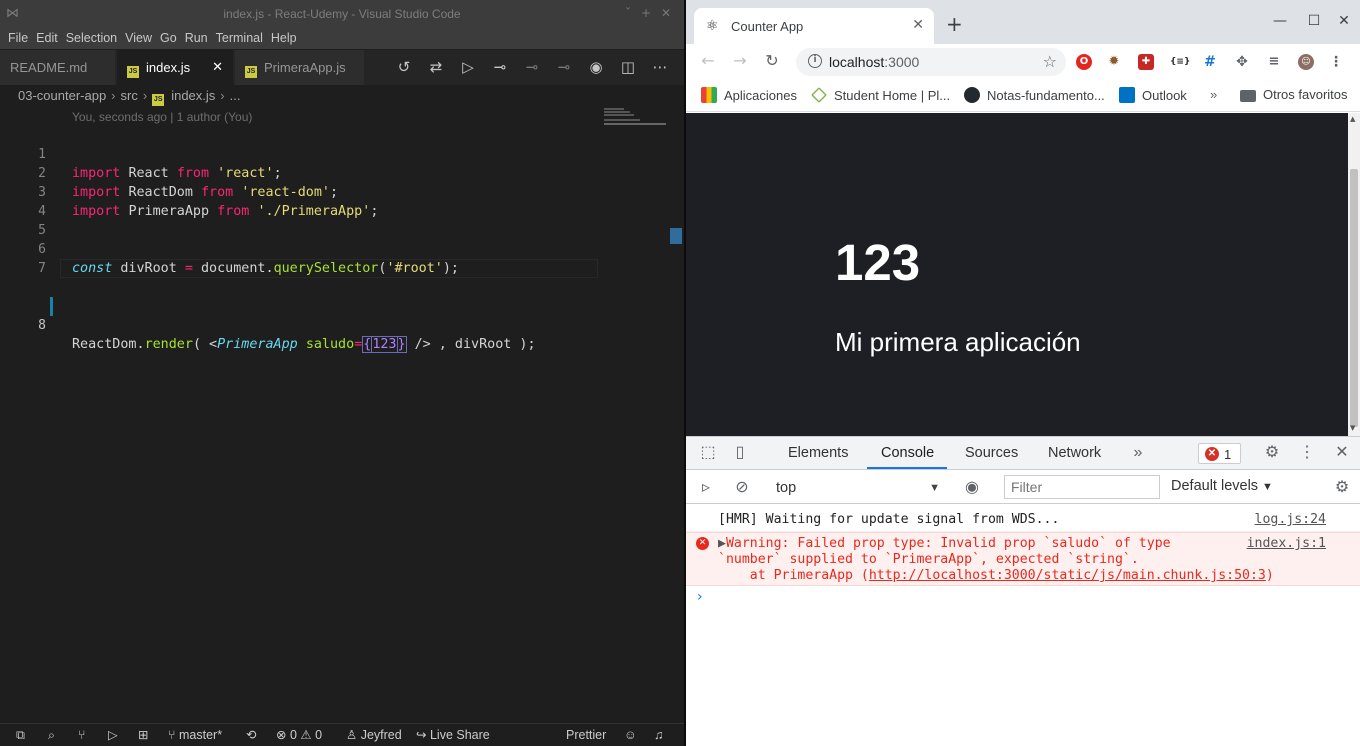 This screenshot has width=1360, height=746. Describe the element at coordinates (532, 67) in the screenshot. I see `git-previous-icon: ⊸` at that location.